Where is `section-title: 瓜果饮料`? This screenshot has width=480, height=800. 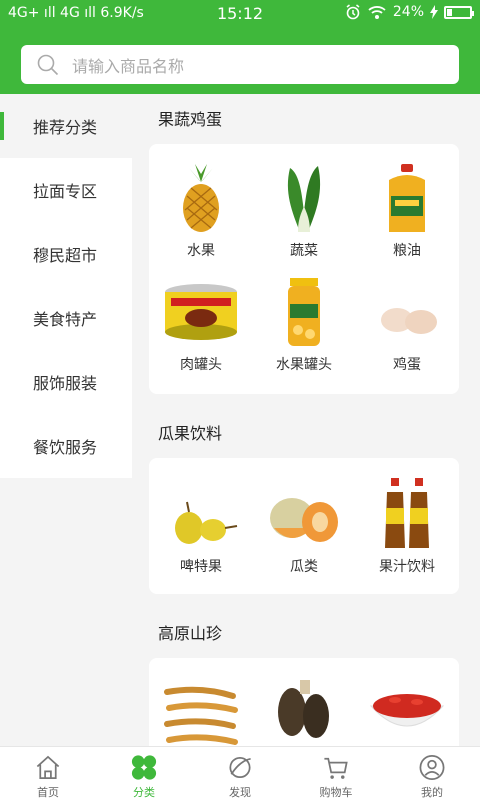 section-title: 瓜果饮料 is located at coordinates (190, 433).